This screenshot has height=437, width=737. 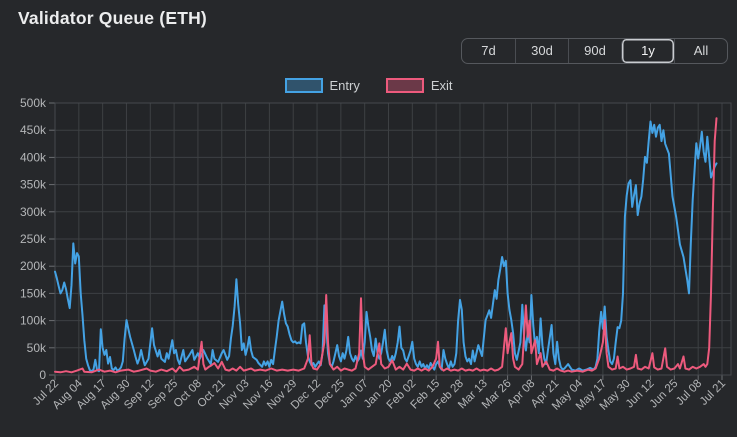 I want to click on svg-text: 200k, so click(x=33, y=266).